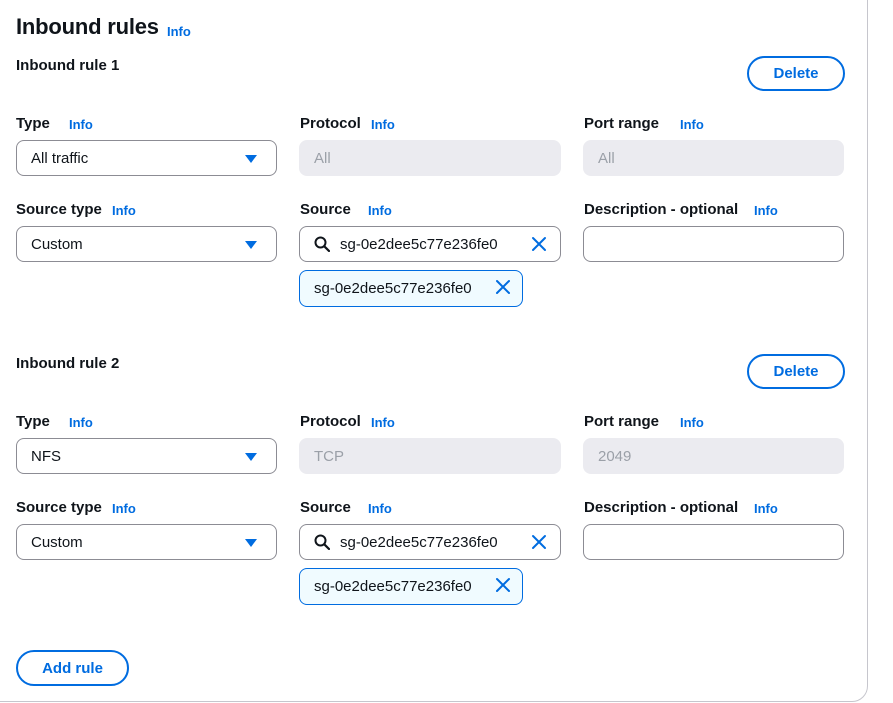  What do you see at coordinates (60, 158) in the screenshot?
I see `type-select-value: All traffic` at bounding box center [60, 158].